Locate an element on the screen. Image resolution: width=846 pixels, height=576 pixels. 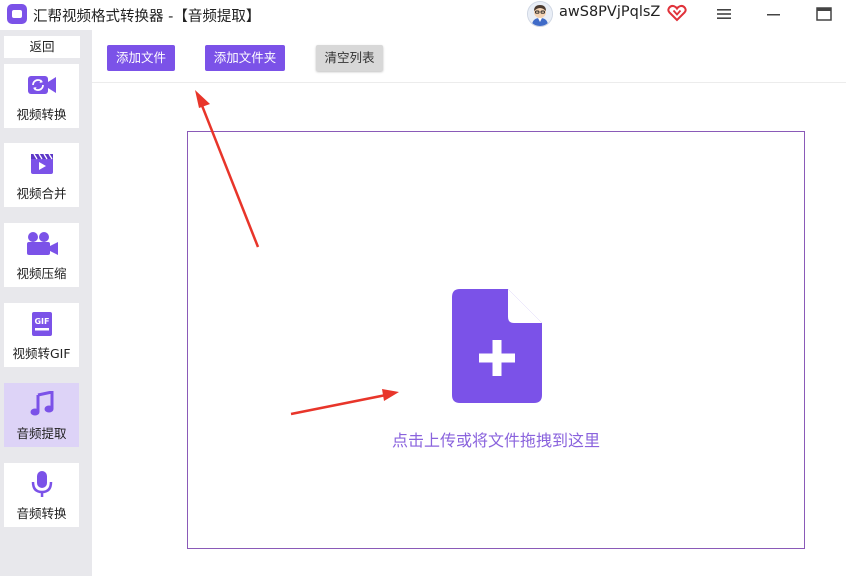
drop-hint-text: 点击上传或将文件拖拽到这里 is located at coordinates (495, 440).